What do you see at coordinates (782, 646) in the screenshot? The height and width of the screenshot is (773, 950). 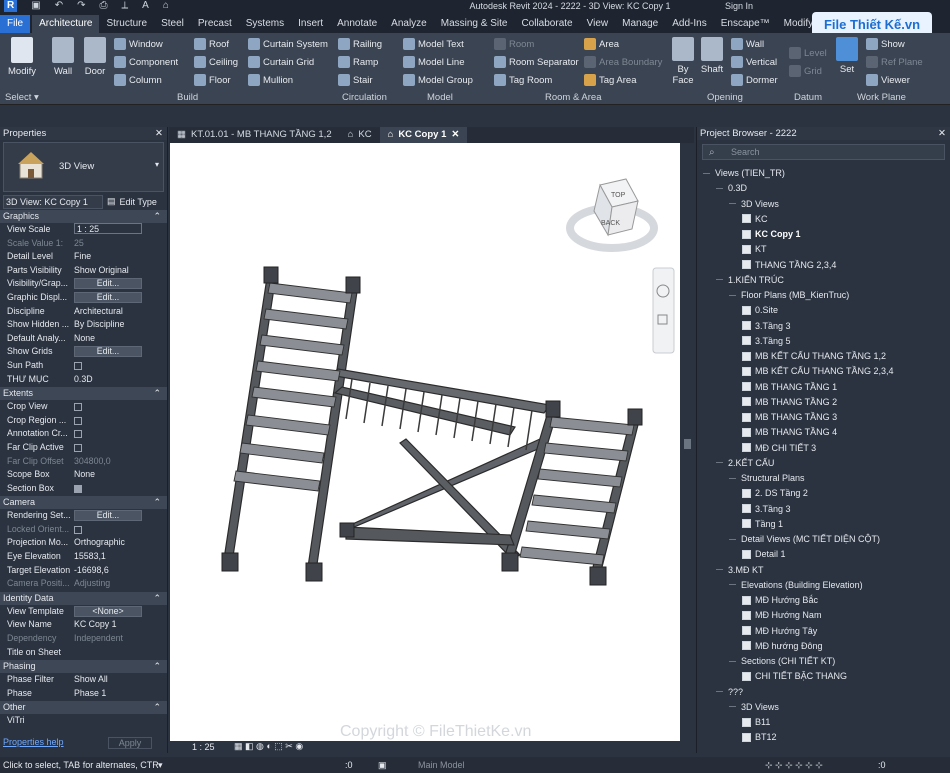 I see `browser-view-item: MĐ hướng Đông` at bounding box center [782, 646].